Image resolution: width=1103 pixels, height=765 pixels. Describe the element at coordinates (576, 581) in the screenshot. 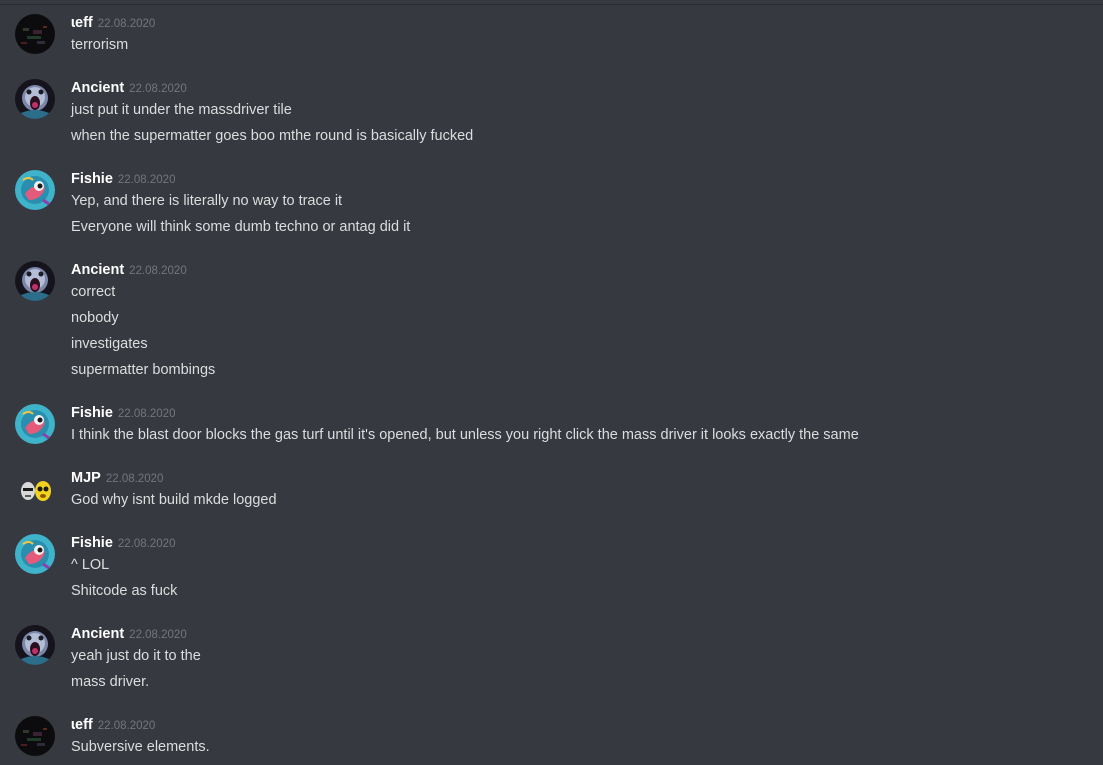

I see `message-content: ^ LOL Shitcode as fuck` at that location.